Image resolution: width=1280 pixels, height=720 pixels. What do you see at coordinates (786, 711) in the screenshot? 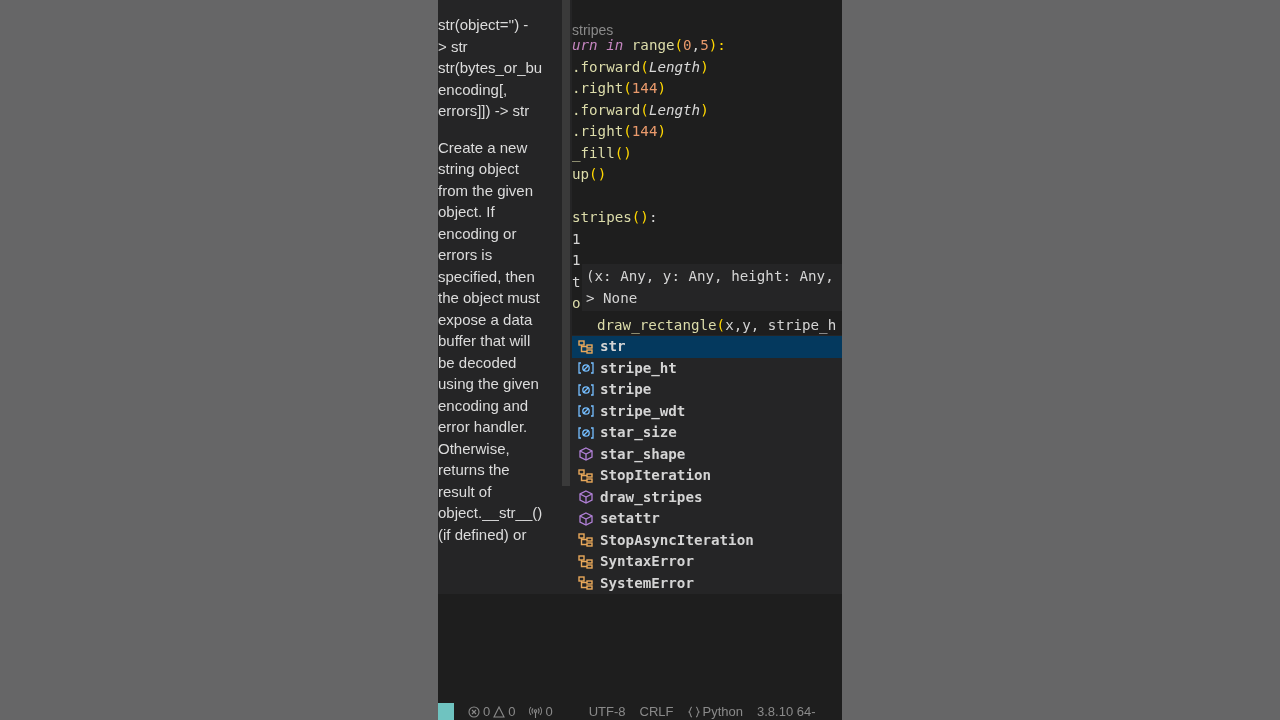
I see `interpreter-status: 3.8.10 64-` at bounding box center [786, 711].